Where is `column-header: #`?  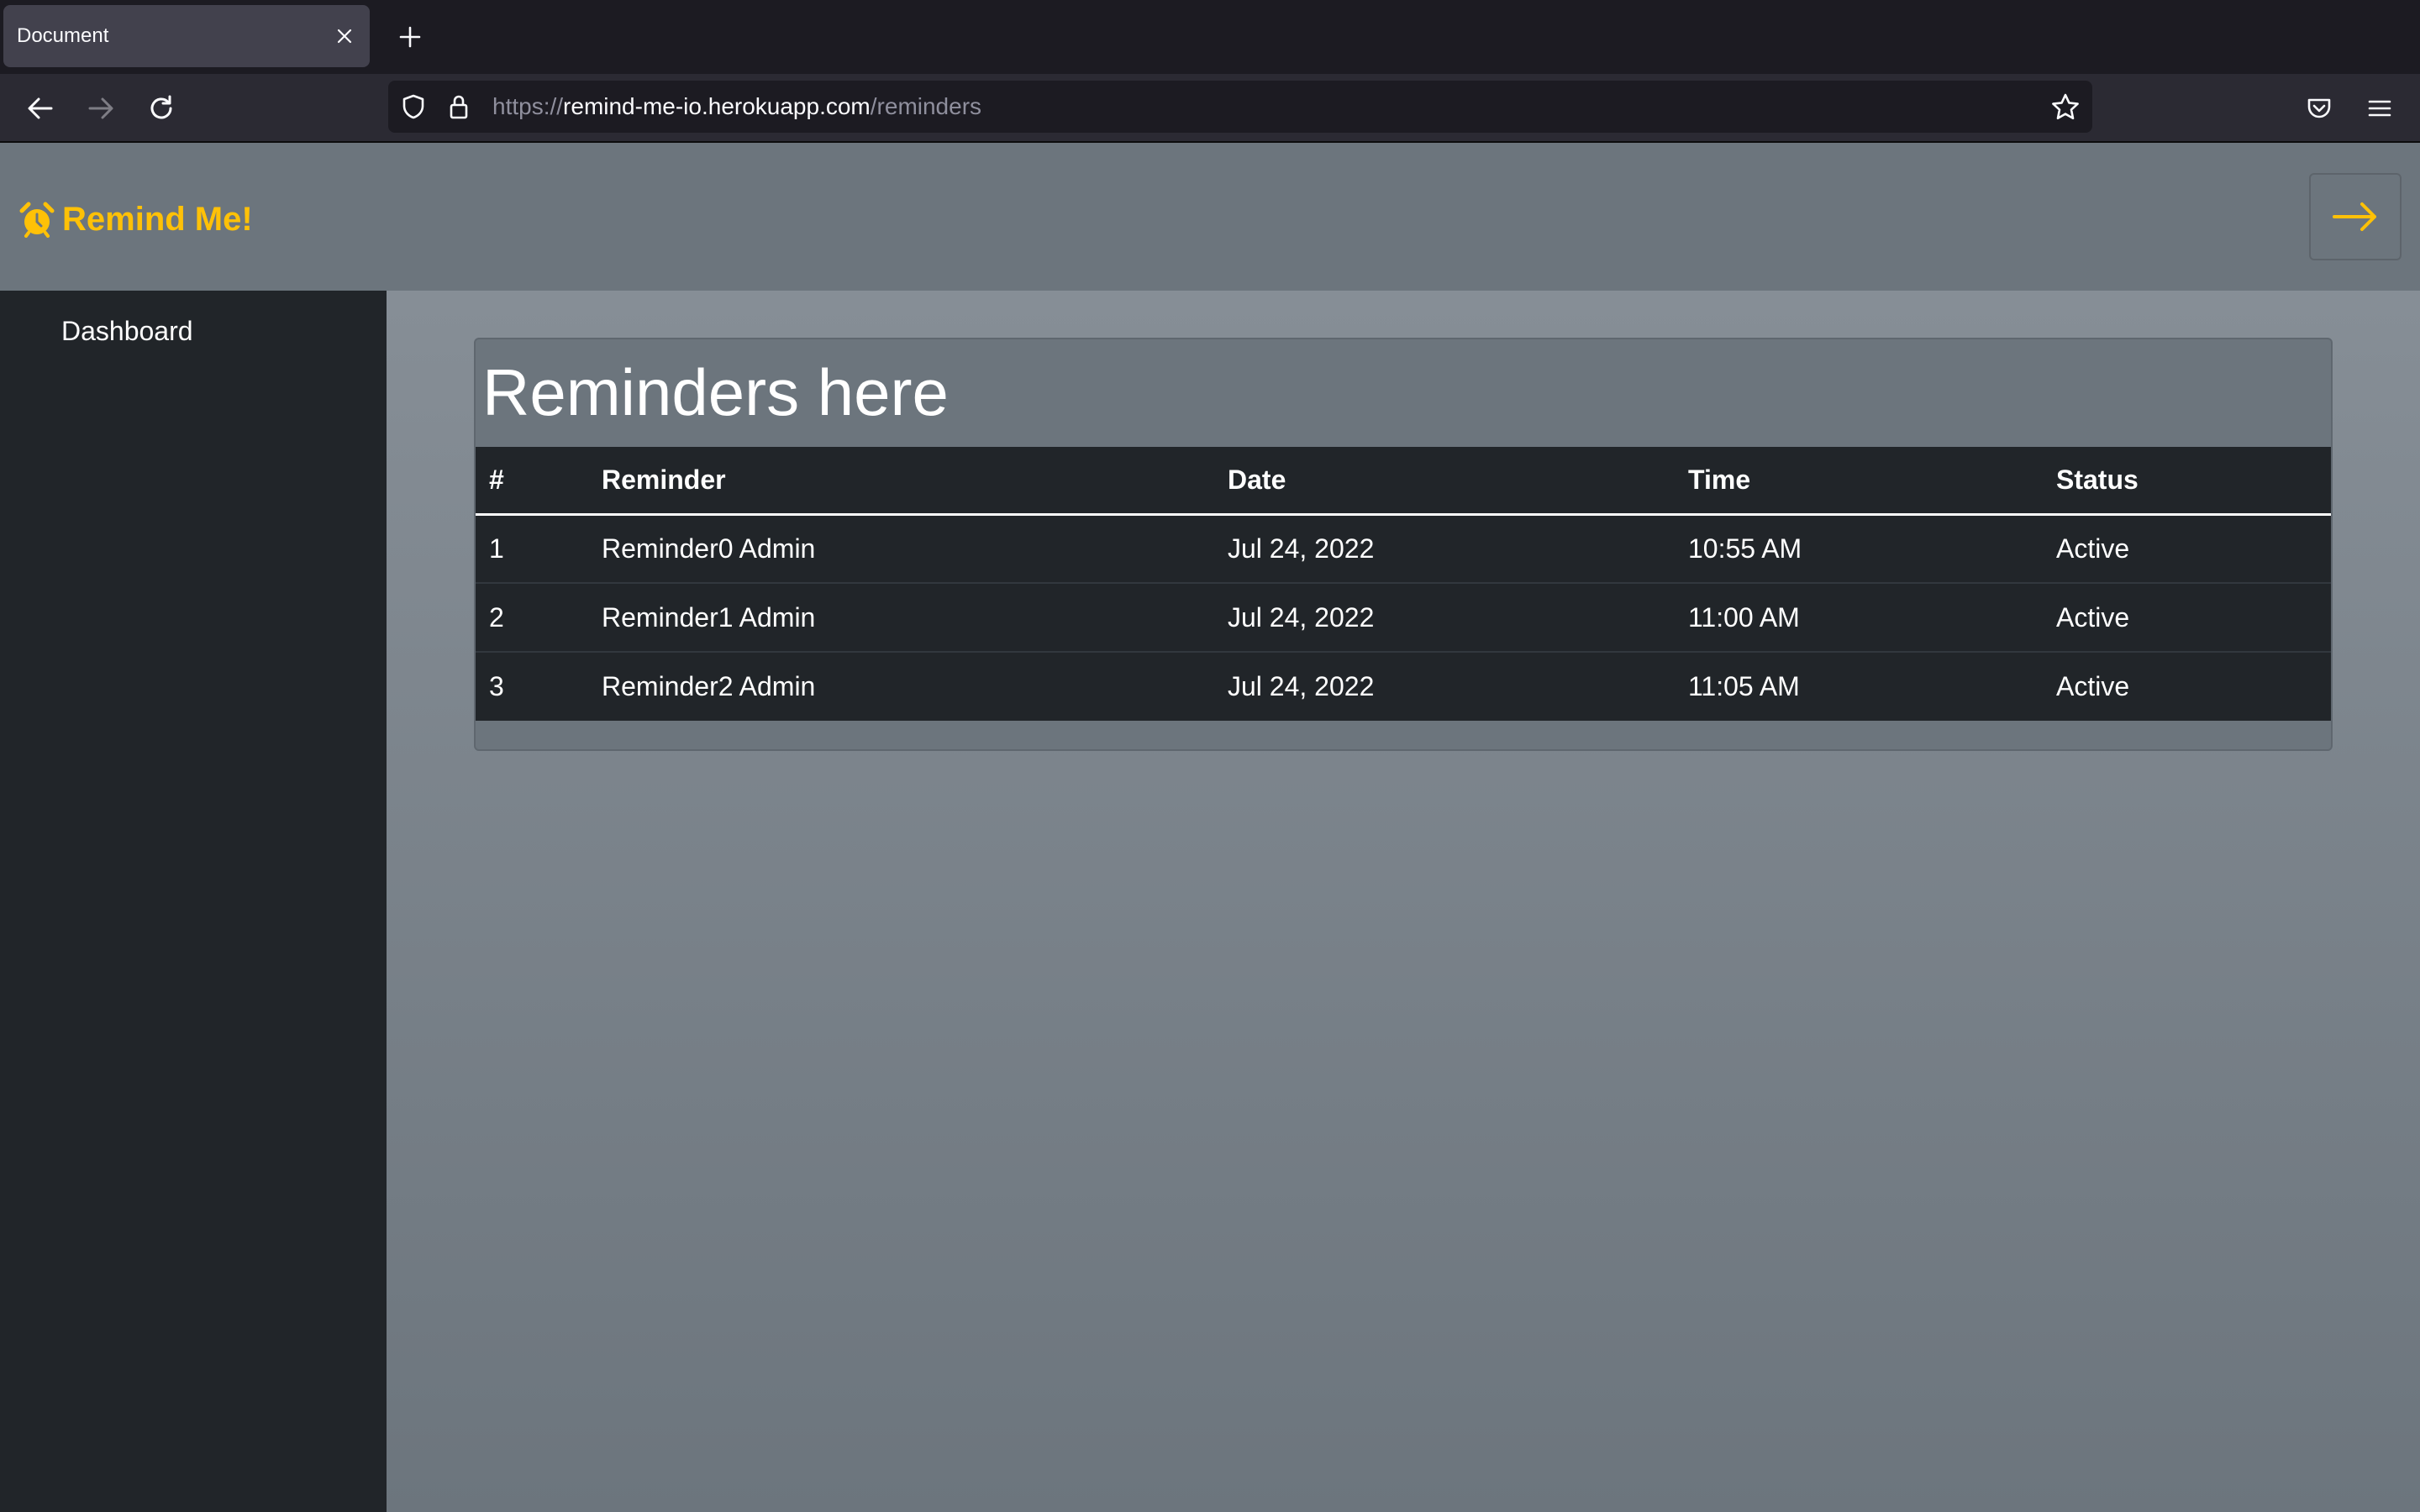
column-header: # is located at coordinates (532, 481).